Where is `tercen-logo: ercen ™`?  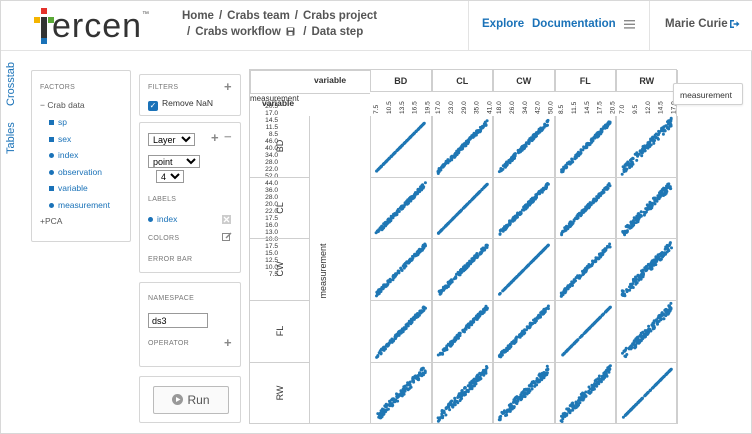
tercen-logo: ercen ™ is located at coordinates (99, 26).